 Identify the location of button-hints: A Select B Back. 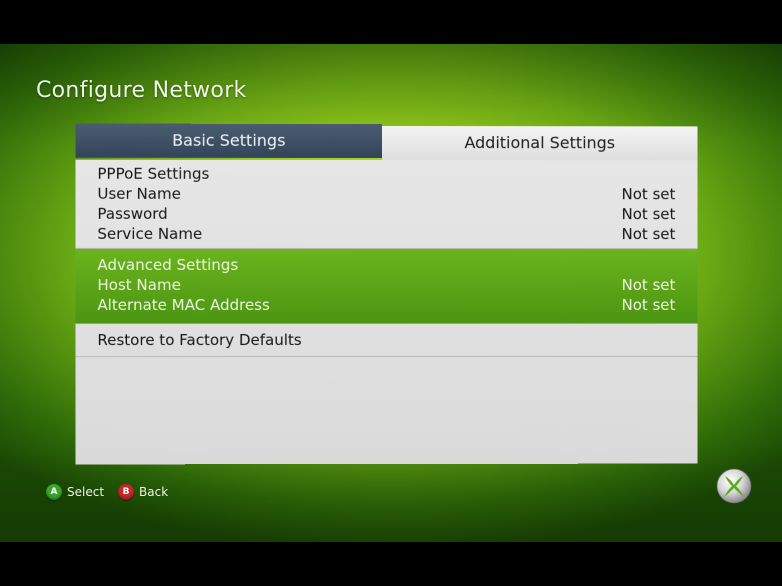
(114, 492).